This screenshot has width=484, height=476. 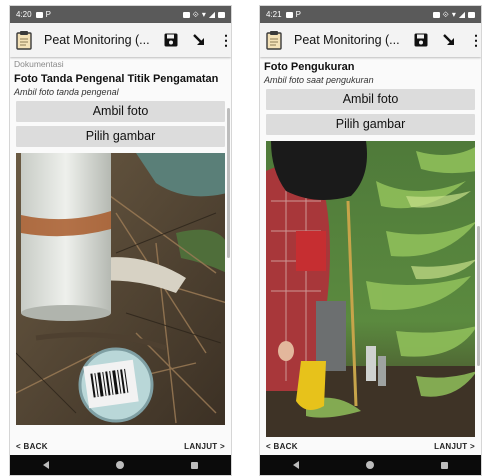 What do you see at coordinates (309, 67) in the screenshot?
I see `field-title: Foto Pengukuran` at bounding box center [309, 67].